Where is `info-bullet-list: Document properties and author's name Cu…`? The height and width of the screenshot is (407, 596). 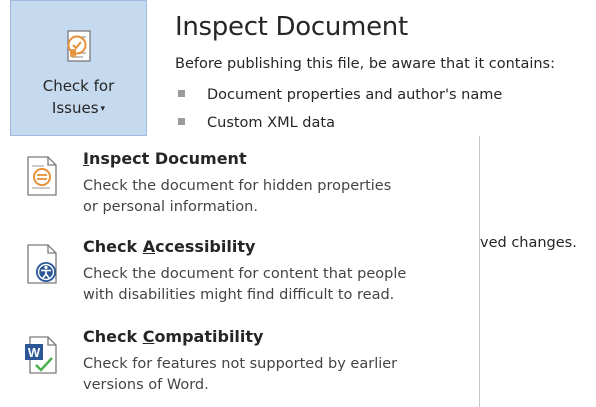
info-bullet-list: Document properties and author's name Cu… is located at coordinates (340, 112).